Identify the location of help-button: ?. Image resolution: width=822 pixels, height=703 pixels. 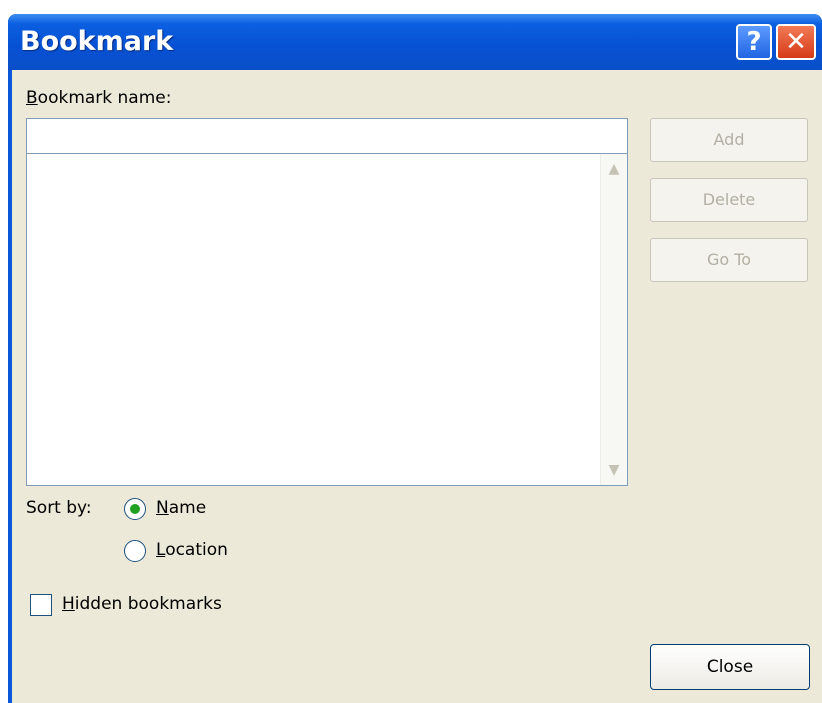
(754, 42).